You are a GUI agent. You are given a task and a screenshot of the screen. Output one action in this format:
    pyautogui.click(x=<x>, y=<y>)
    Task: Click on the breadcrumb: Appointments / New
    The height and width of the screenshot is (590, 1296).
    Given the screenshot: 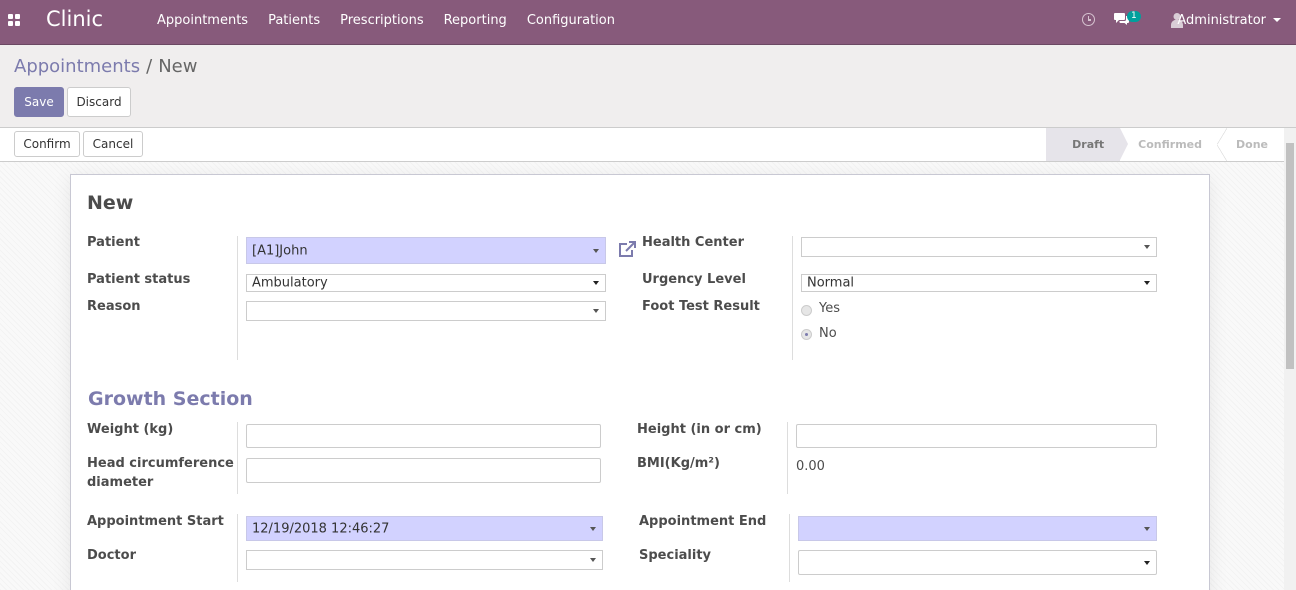 What is the action you would take?
    pyautogui.click(x=105, y=66)
    